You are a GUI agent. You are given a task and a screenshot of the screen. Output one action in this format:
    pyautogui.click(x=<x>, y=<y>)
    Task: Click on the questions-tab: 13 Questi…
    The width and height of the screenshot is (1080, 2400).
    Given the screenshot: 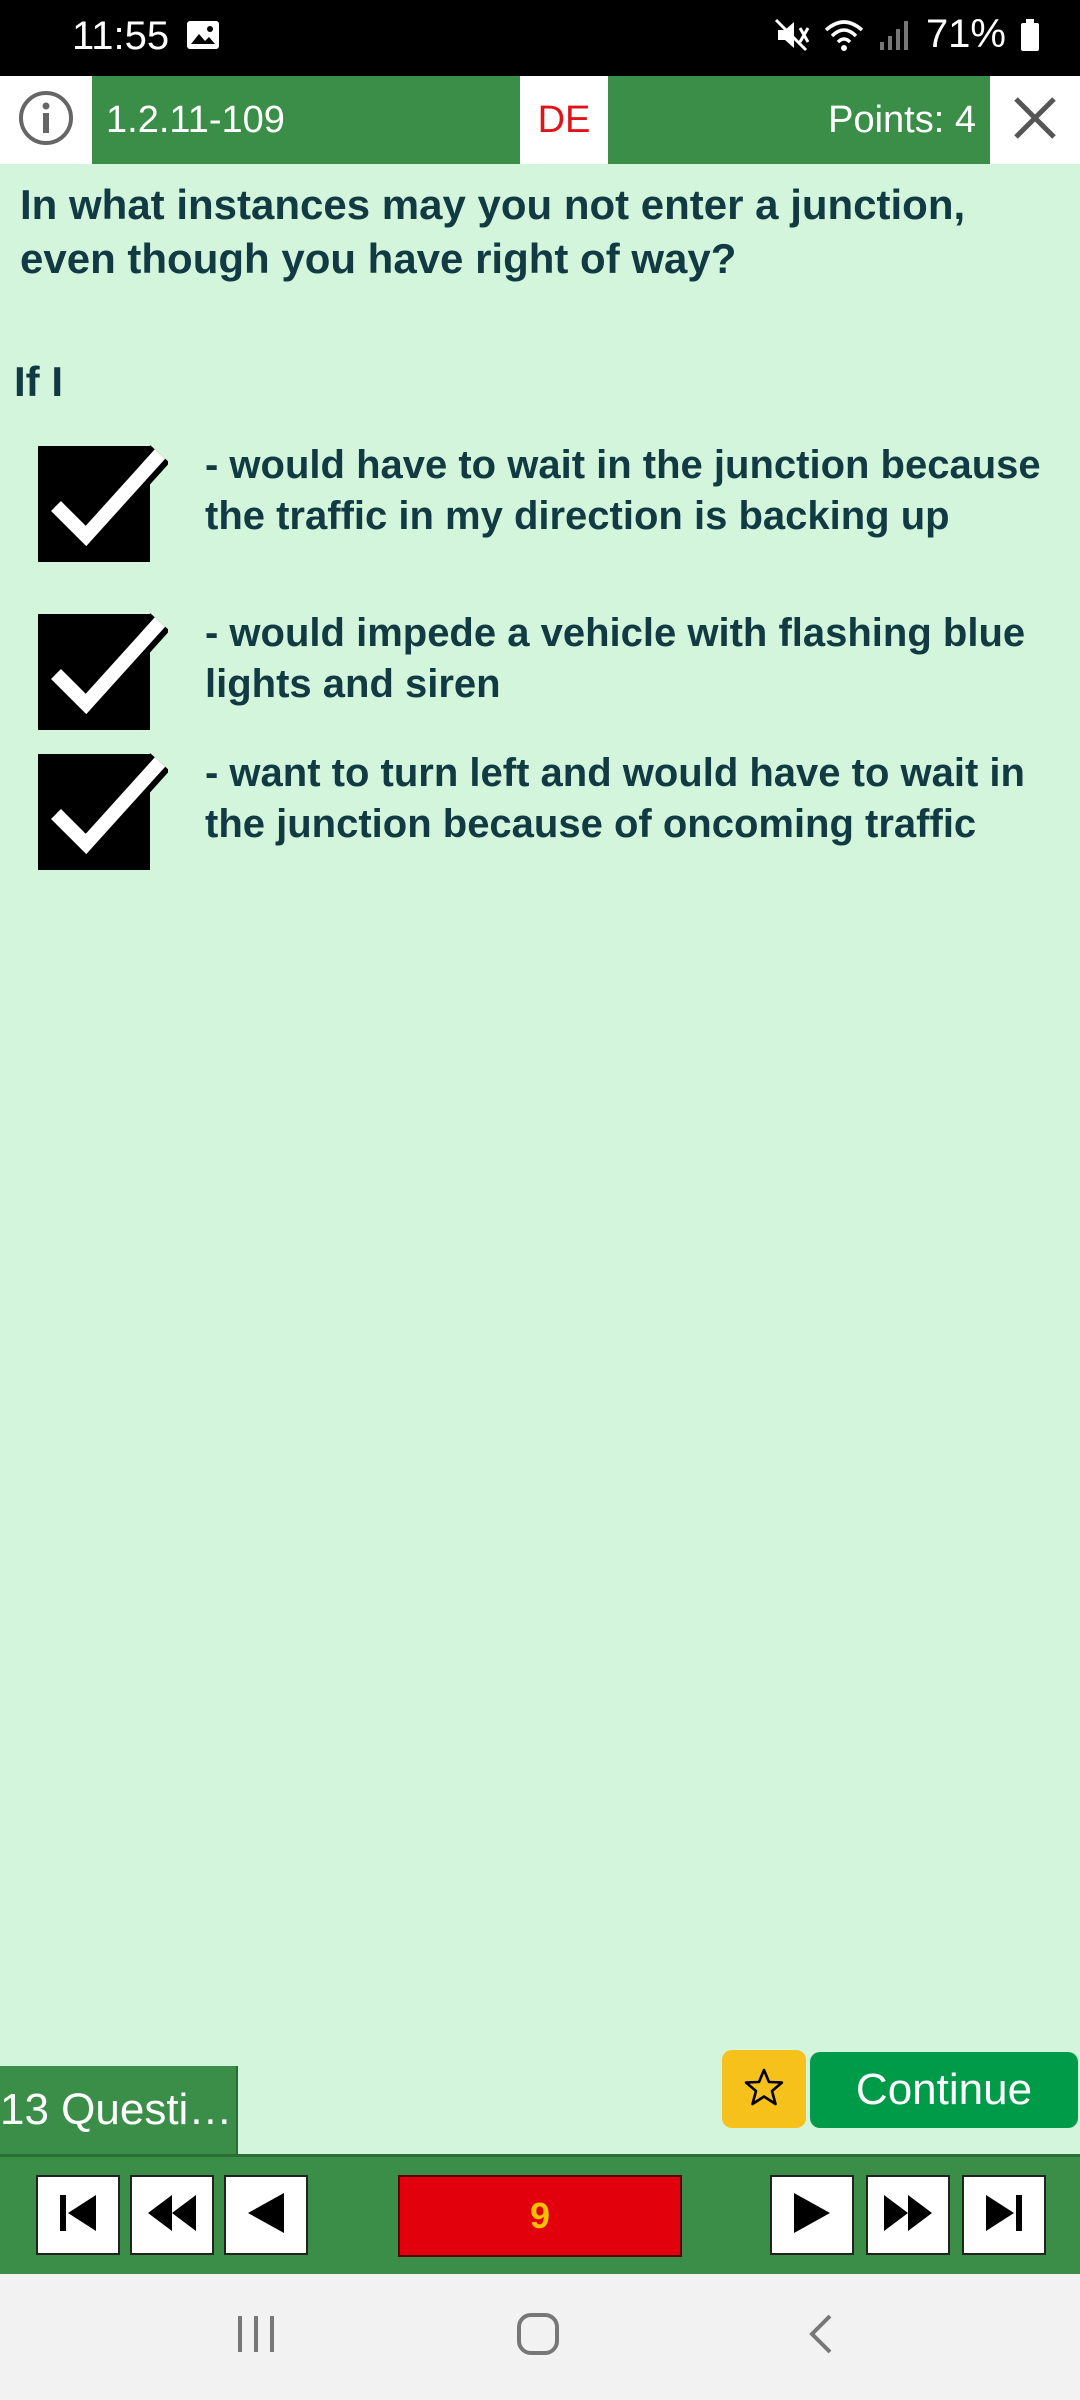 What is the action you would take?
    pyautogui.click(x=119, y=2110)
    